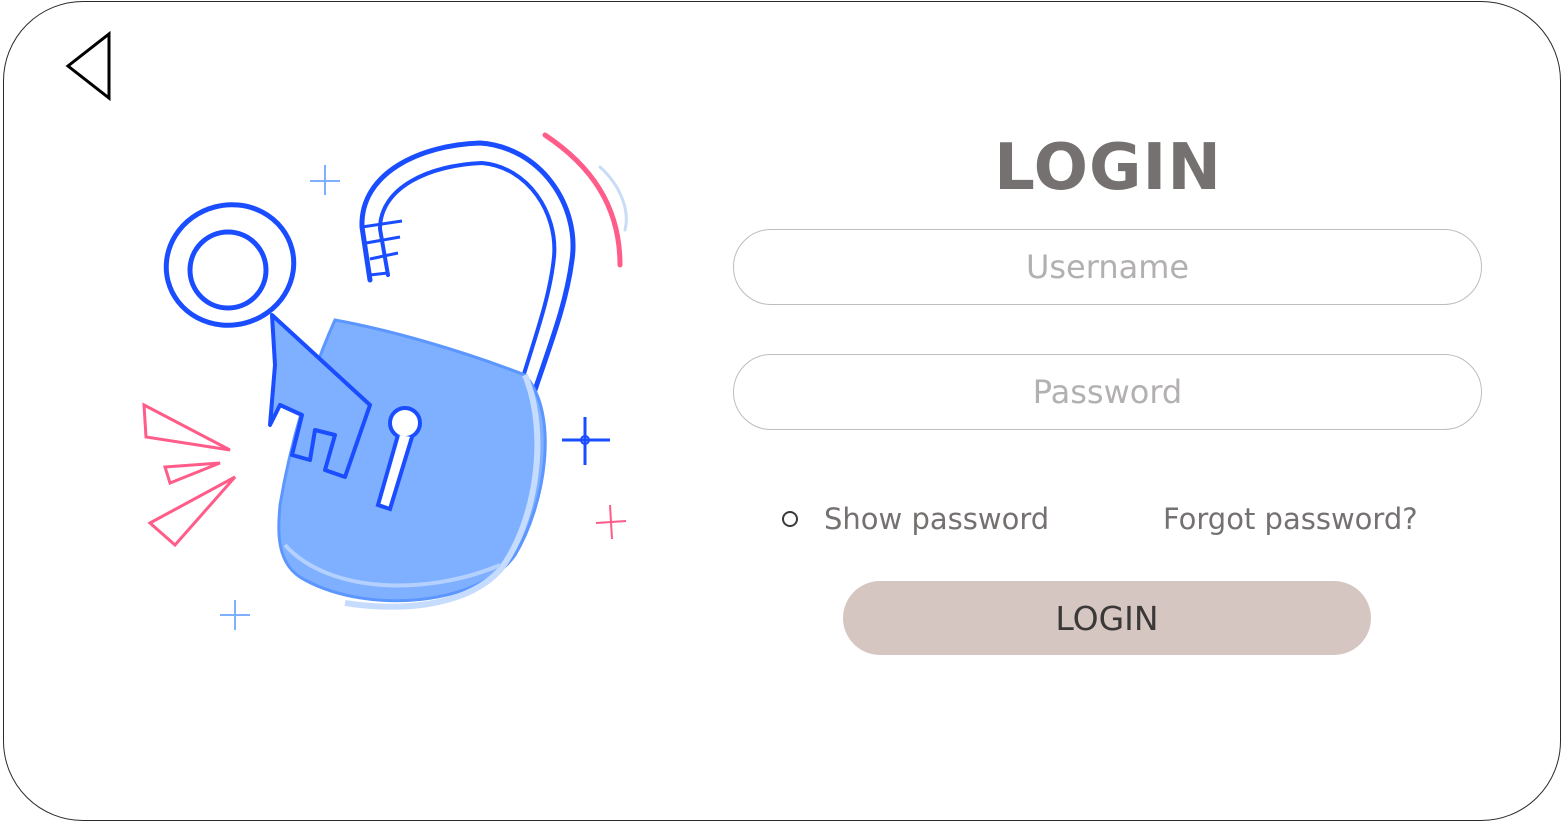 This screenshot has width=1564, height=821. What do you see at coordinates (937, 519) in the screenshot?
I see `show-password-label: Show password` at bounding box center [937, 519].